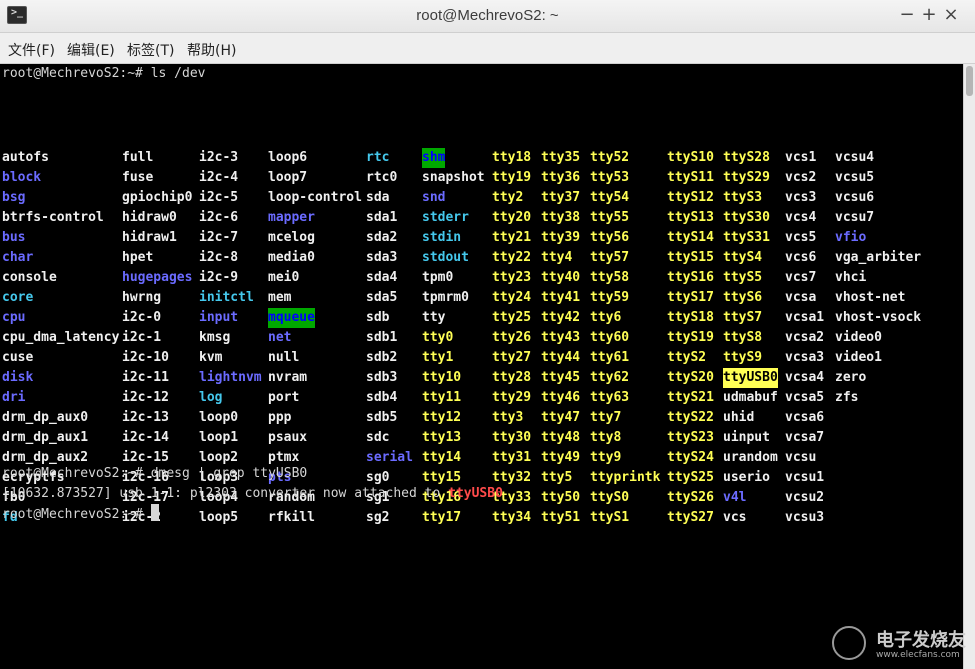 The width and height of the screenshot is (975, 669). What do you see at coordinates (512, 217) in the screenshot?
I see `dev-entry: tty20` at bounding box center [512, 217].